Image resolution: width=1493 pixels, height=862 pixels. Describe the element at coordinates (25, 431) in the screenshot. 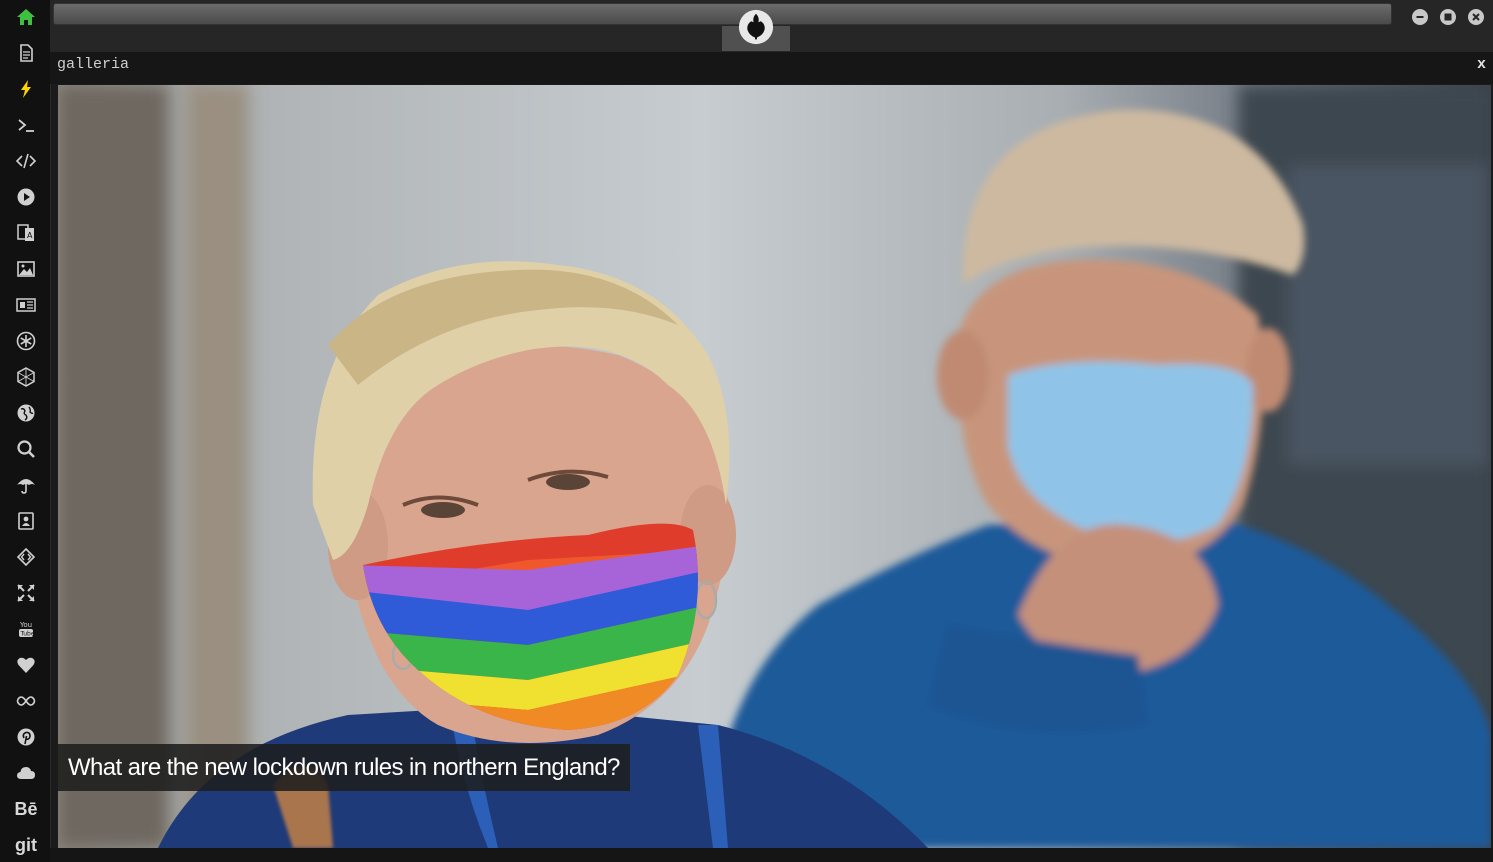

I see `app-dock: A You Tube Bē git` at that location.